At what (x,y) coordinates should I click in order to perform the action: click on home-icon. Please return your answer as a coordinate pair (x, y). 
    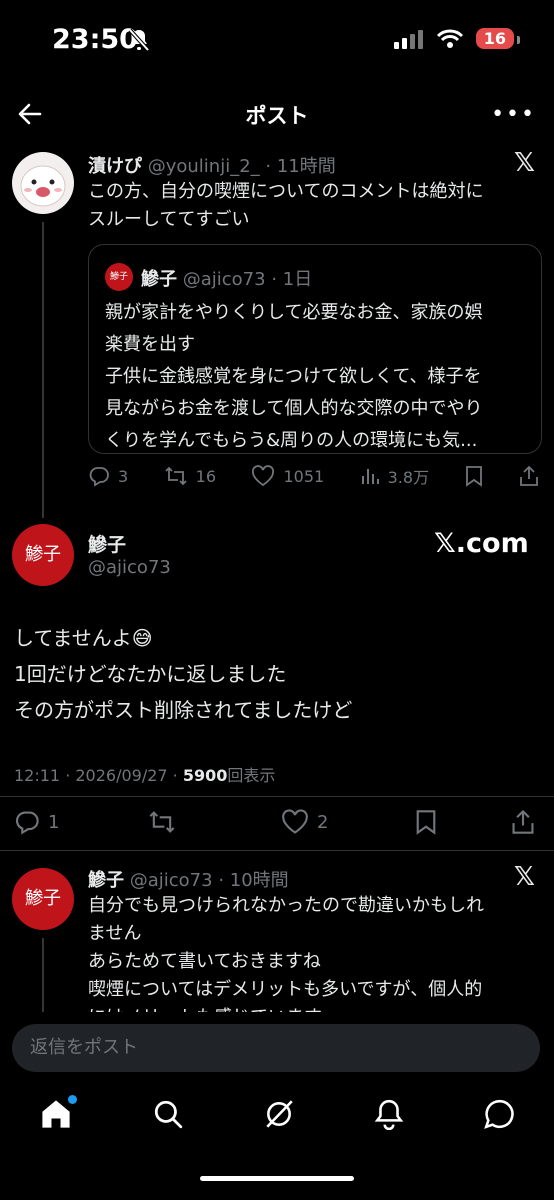
    Looking at the image, I should click on (58, 1115).